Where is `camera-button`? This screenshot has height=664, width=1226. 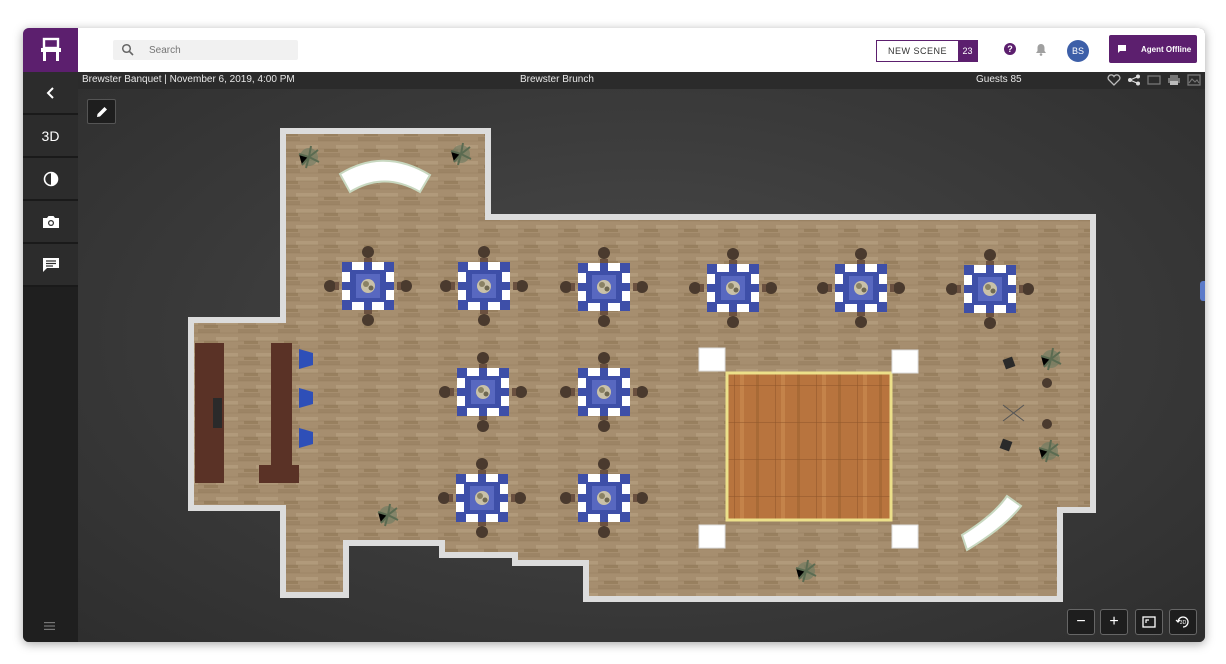
camera-button is located at coordinates (50, 222).